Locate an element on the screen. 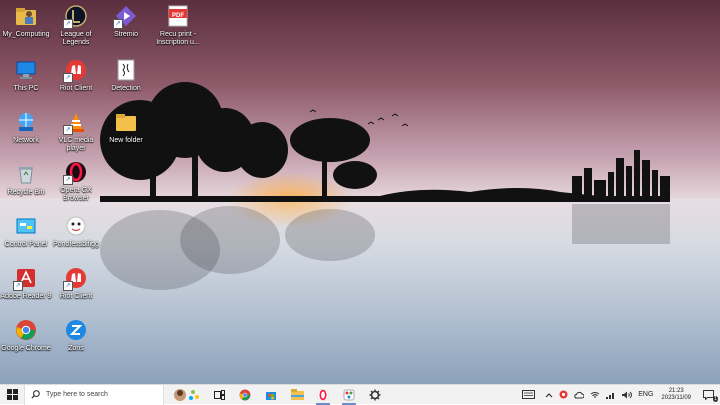 The image size is (720, 405). icon-label: Zoris is located at coordinates (76, 348).